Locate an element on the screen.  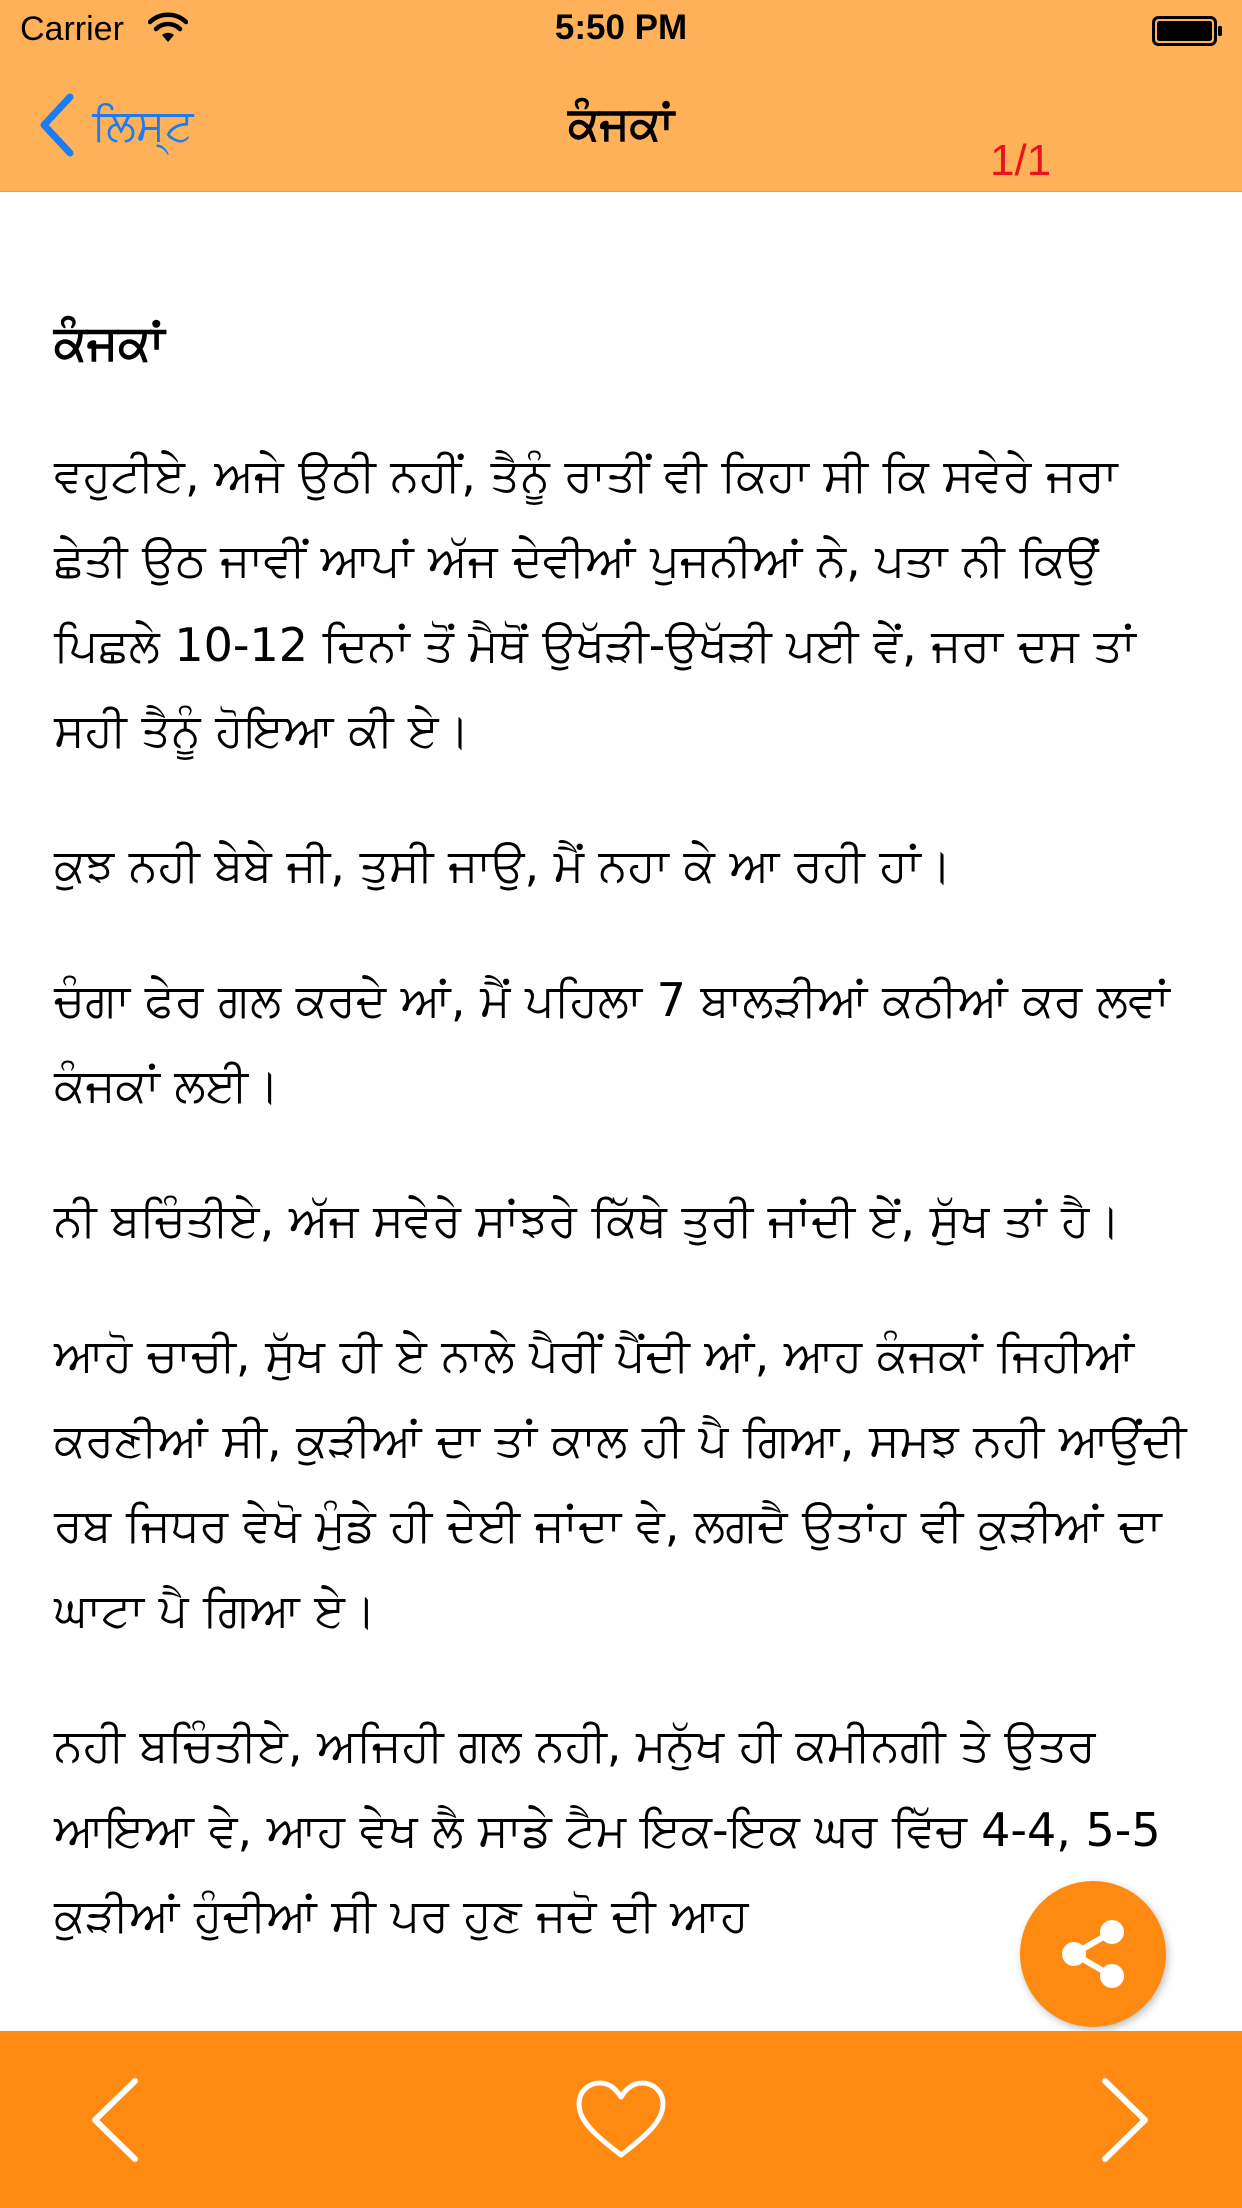
next-button is located at coordinates (1125, 2119).